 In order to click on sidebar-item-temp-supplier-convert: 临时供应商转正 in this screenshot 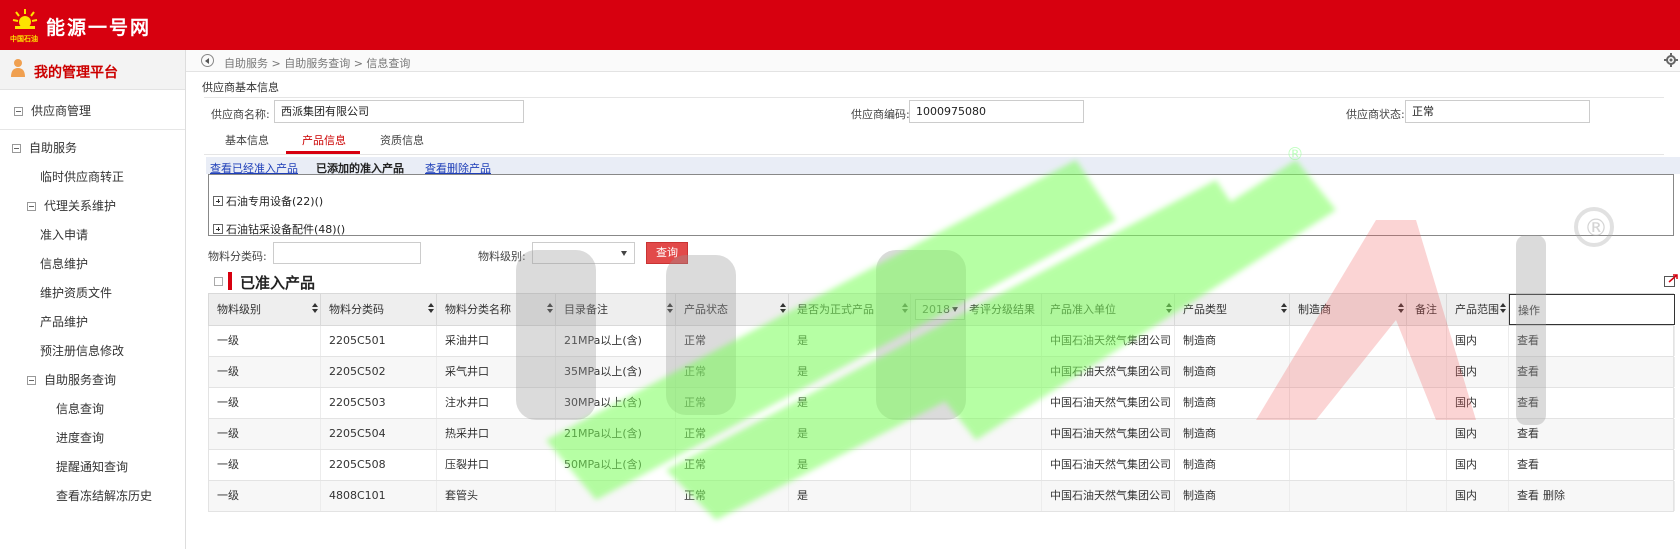, I will do `click(92, 177)`.